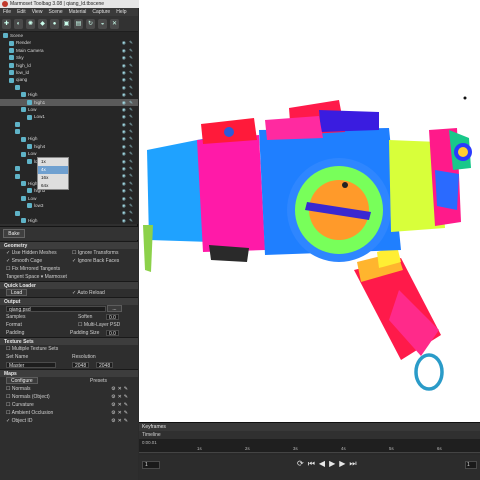  I want to click on skip-end-icon: ⏭, so click(354, 463).